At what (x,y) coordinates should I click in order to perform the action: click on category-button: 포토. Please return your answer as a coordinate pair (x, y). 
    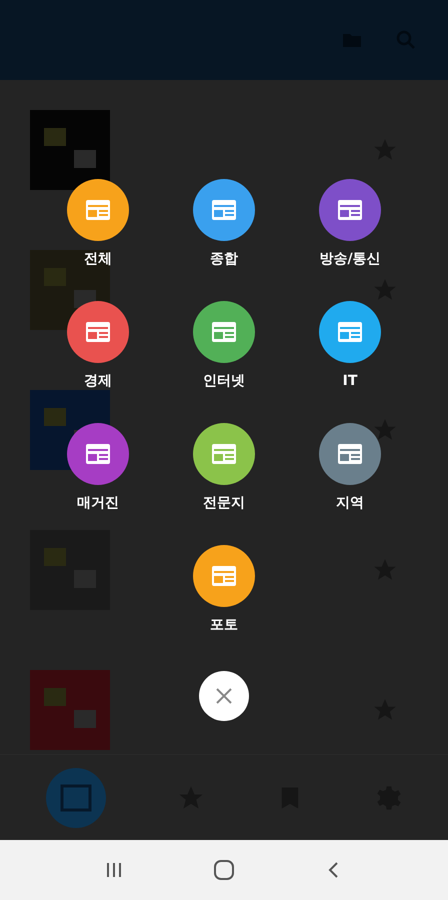
    Looking at the image, I should click on (224, 590).